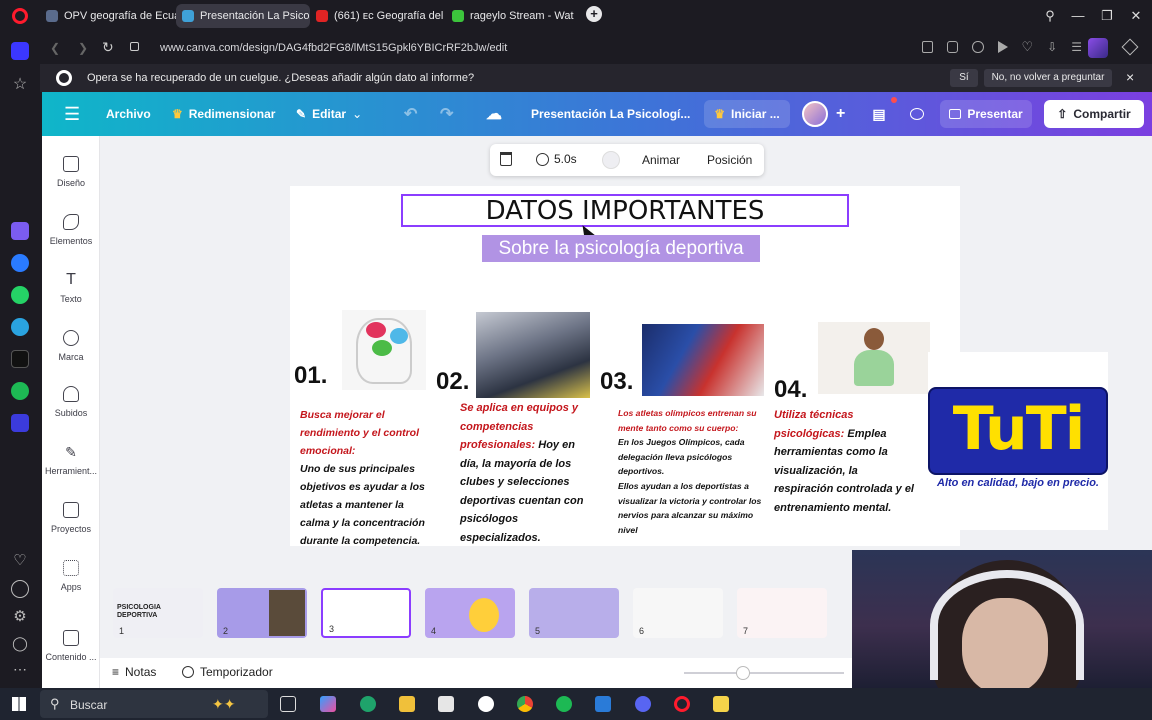  Describe the element at coordinates (743, 673) in the screenshot. I see `zoom-slider-handle` at that location.